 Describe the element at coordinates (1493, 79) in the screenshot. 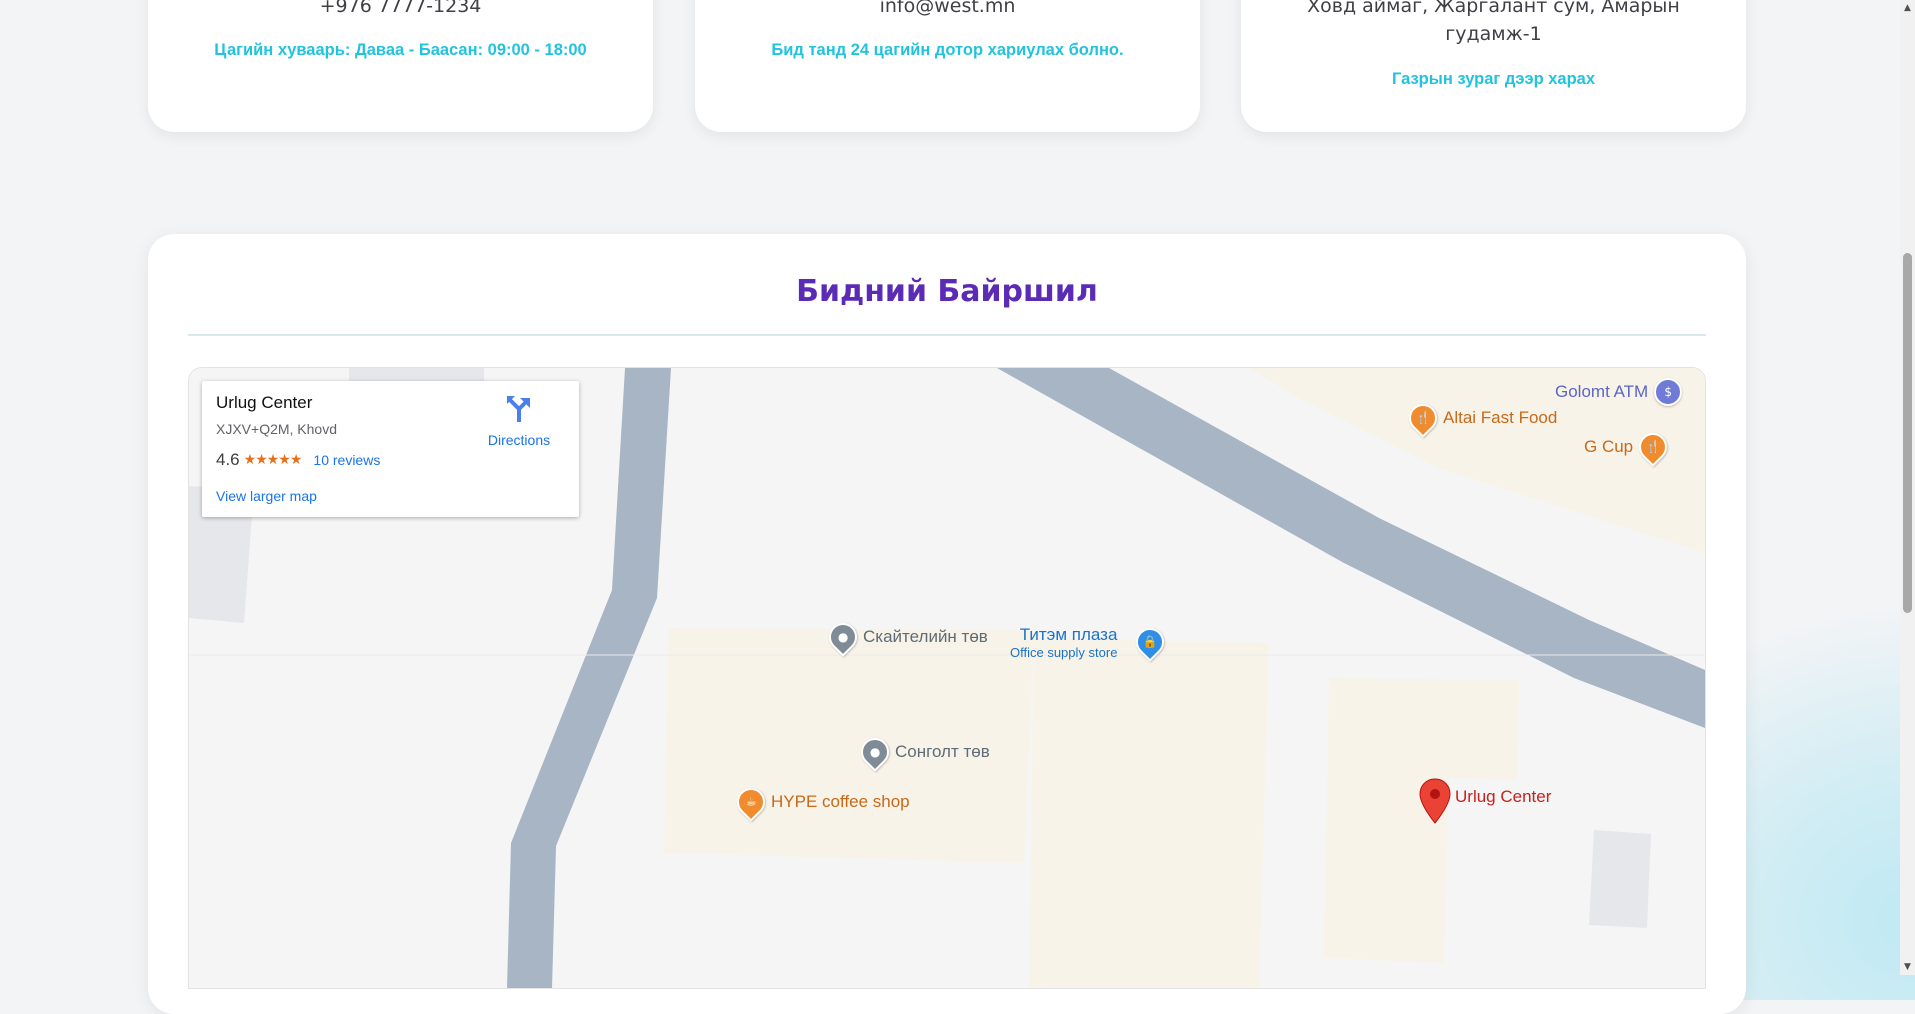

I see `view-on-map-link: Газрын зураг дээр харах` at that location.